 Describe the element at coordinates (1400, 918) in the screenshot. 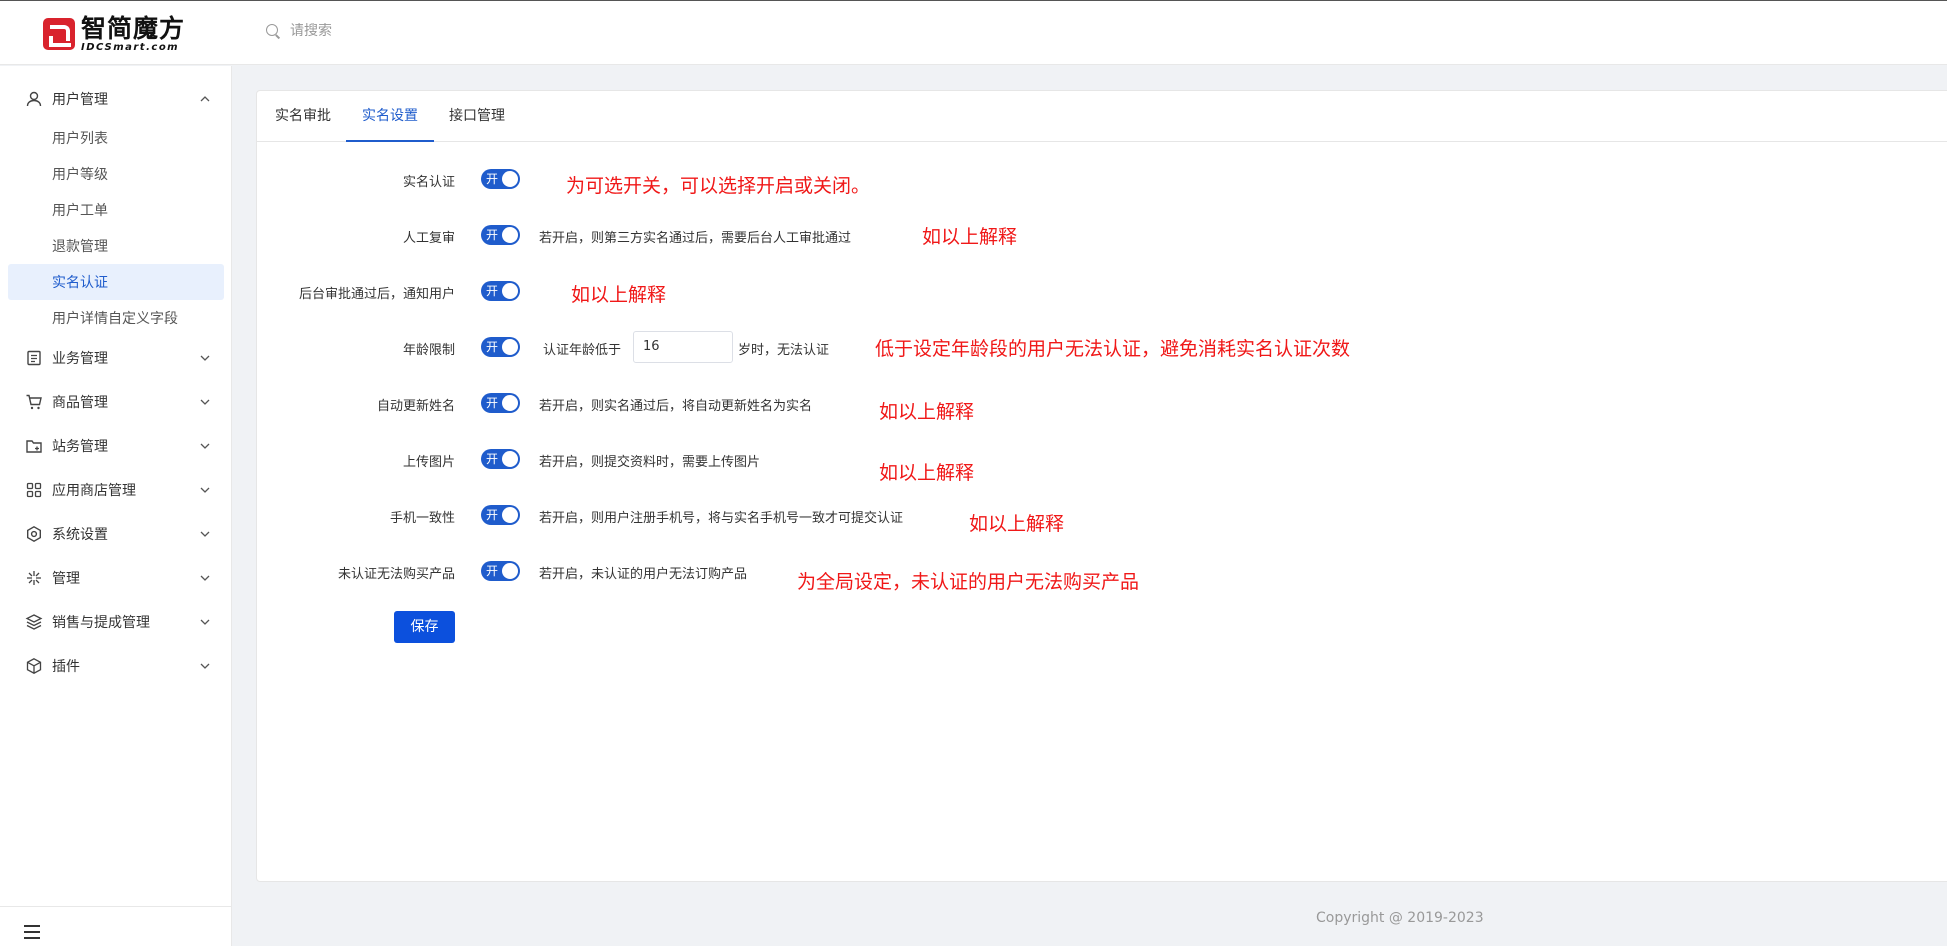

I see `copyright-text: Copyright @ 2019-2023` at that location.